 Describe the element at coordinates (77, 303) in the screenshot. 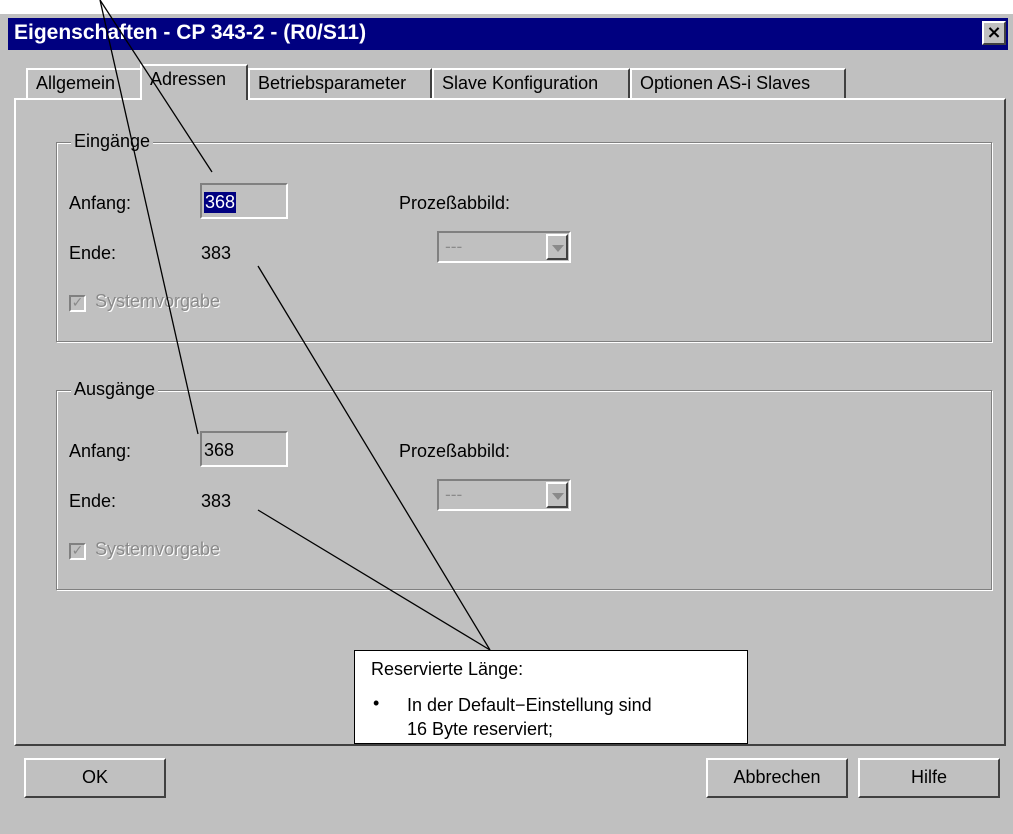

I see `inputs-default-checkbox: ✓` at that location.